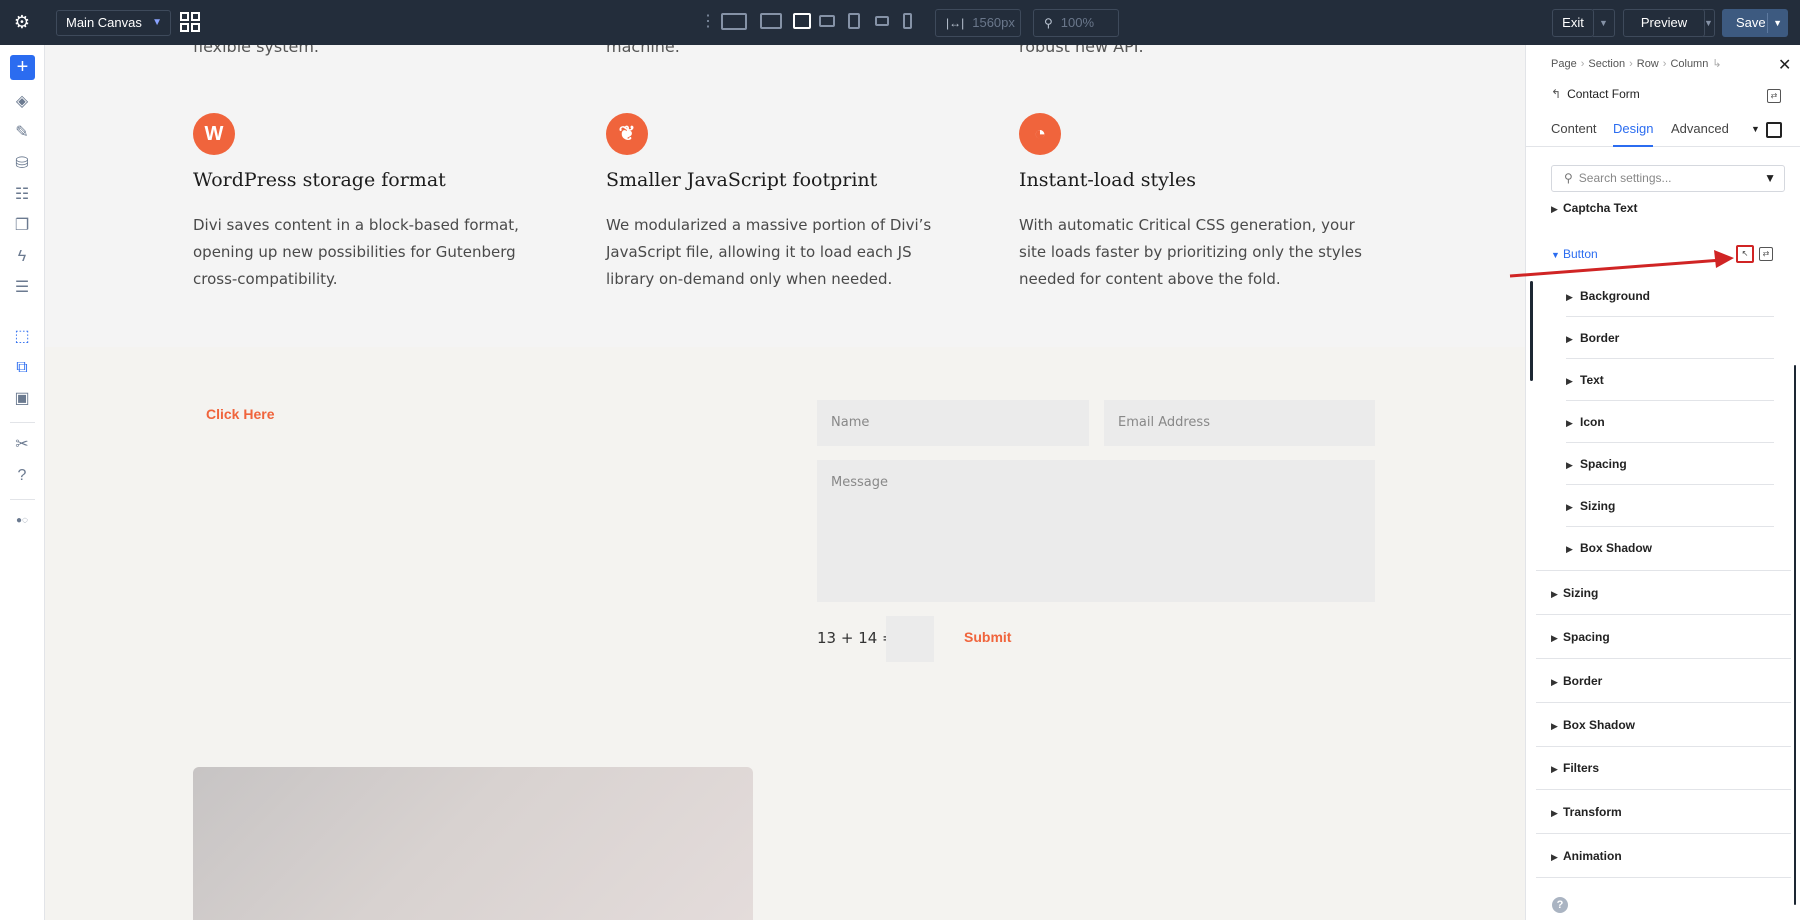 This screenshot has height=920, width=1800. I want to click on close-icon: ✕, so click(1784, 65).